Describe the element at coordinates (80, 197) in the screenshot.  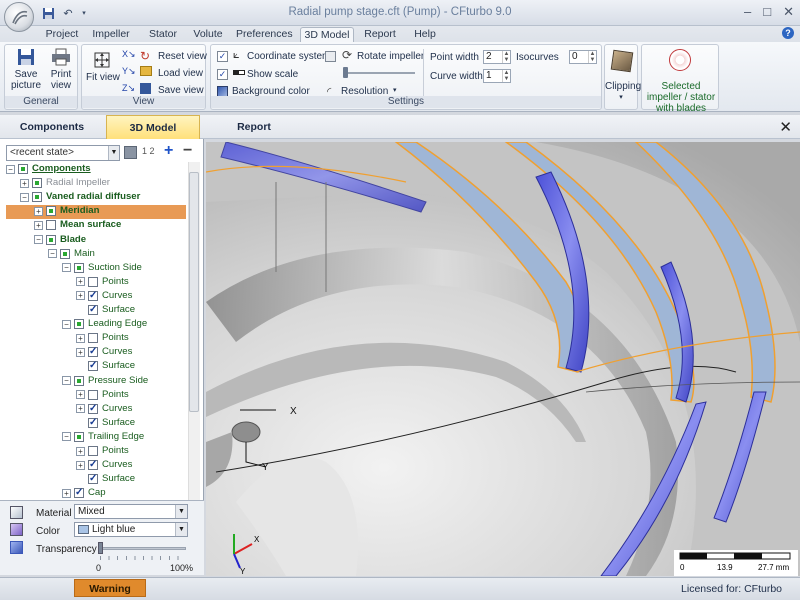
I see `tree-node: − Vaned radial diffuser` at that location.